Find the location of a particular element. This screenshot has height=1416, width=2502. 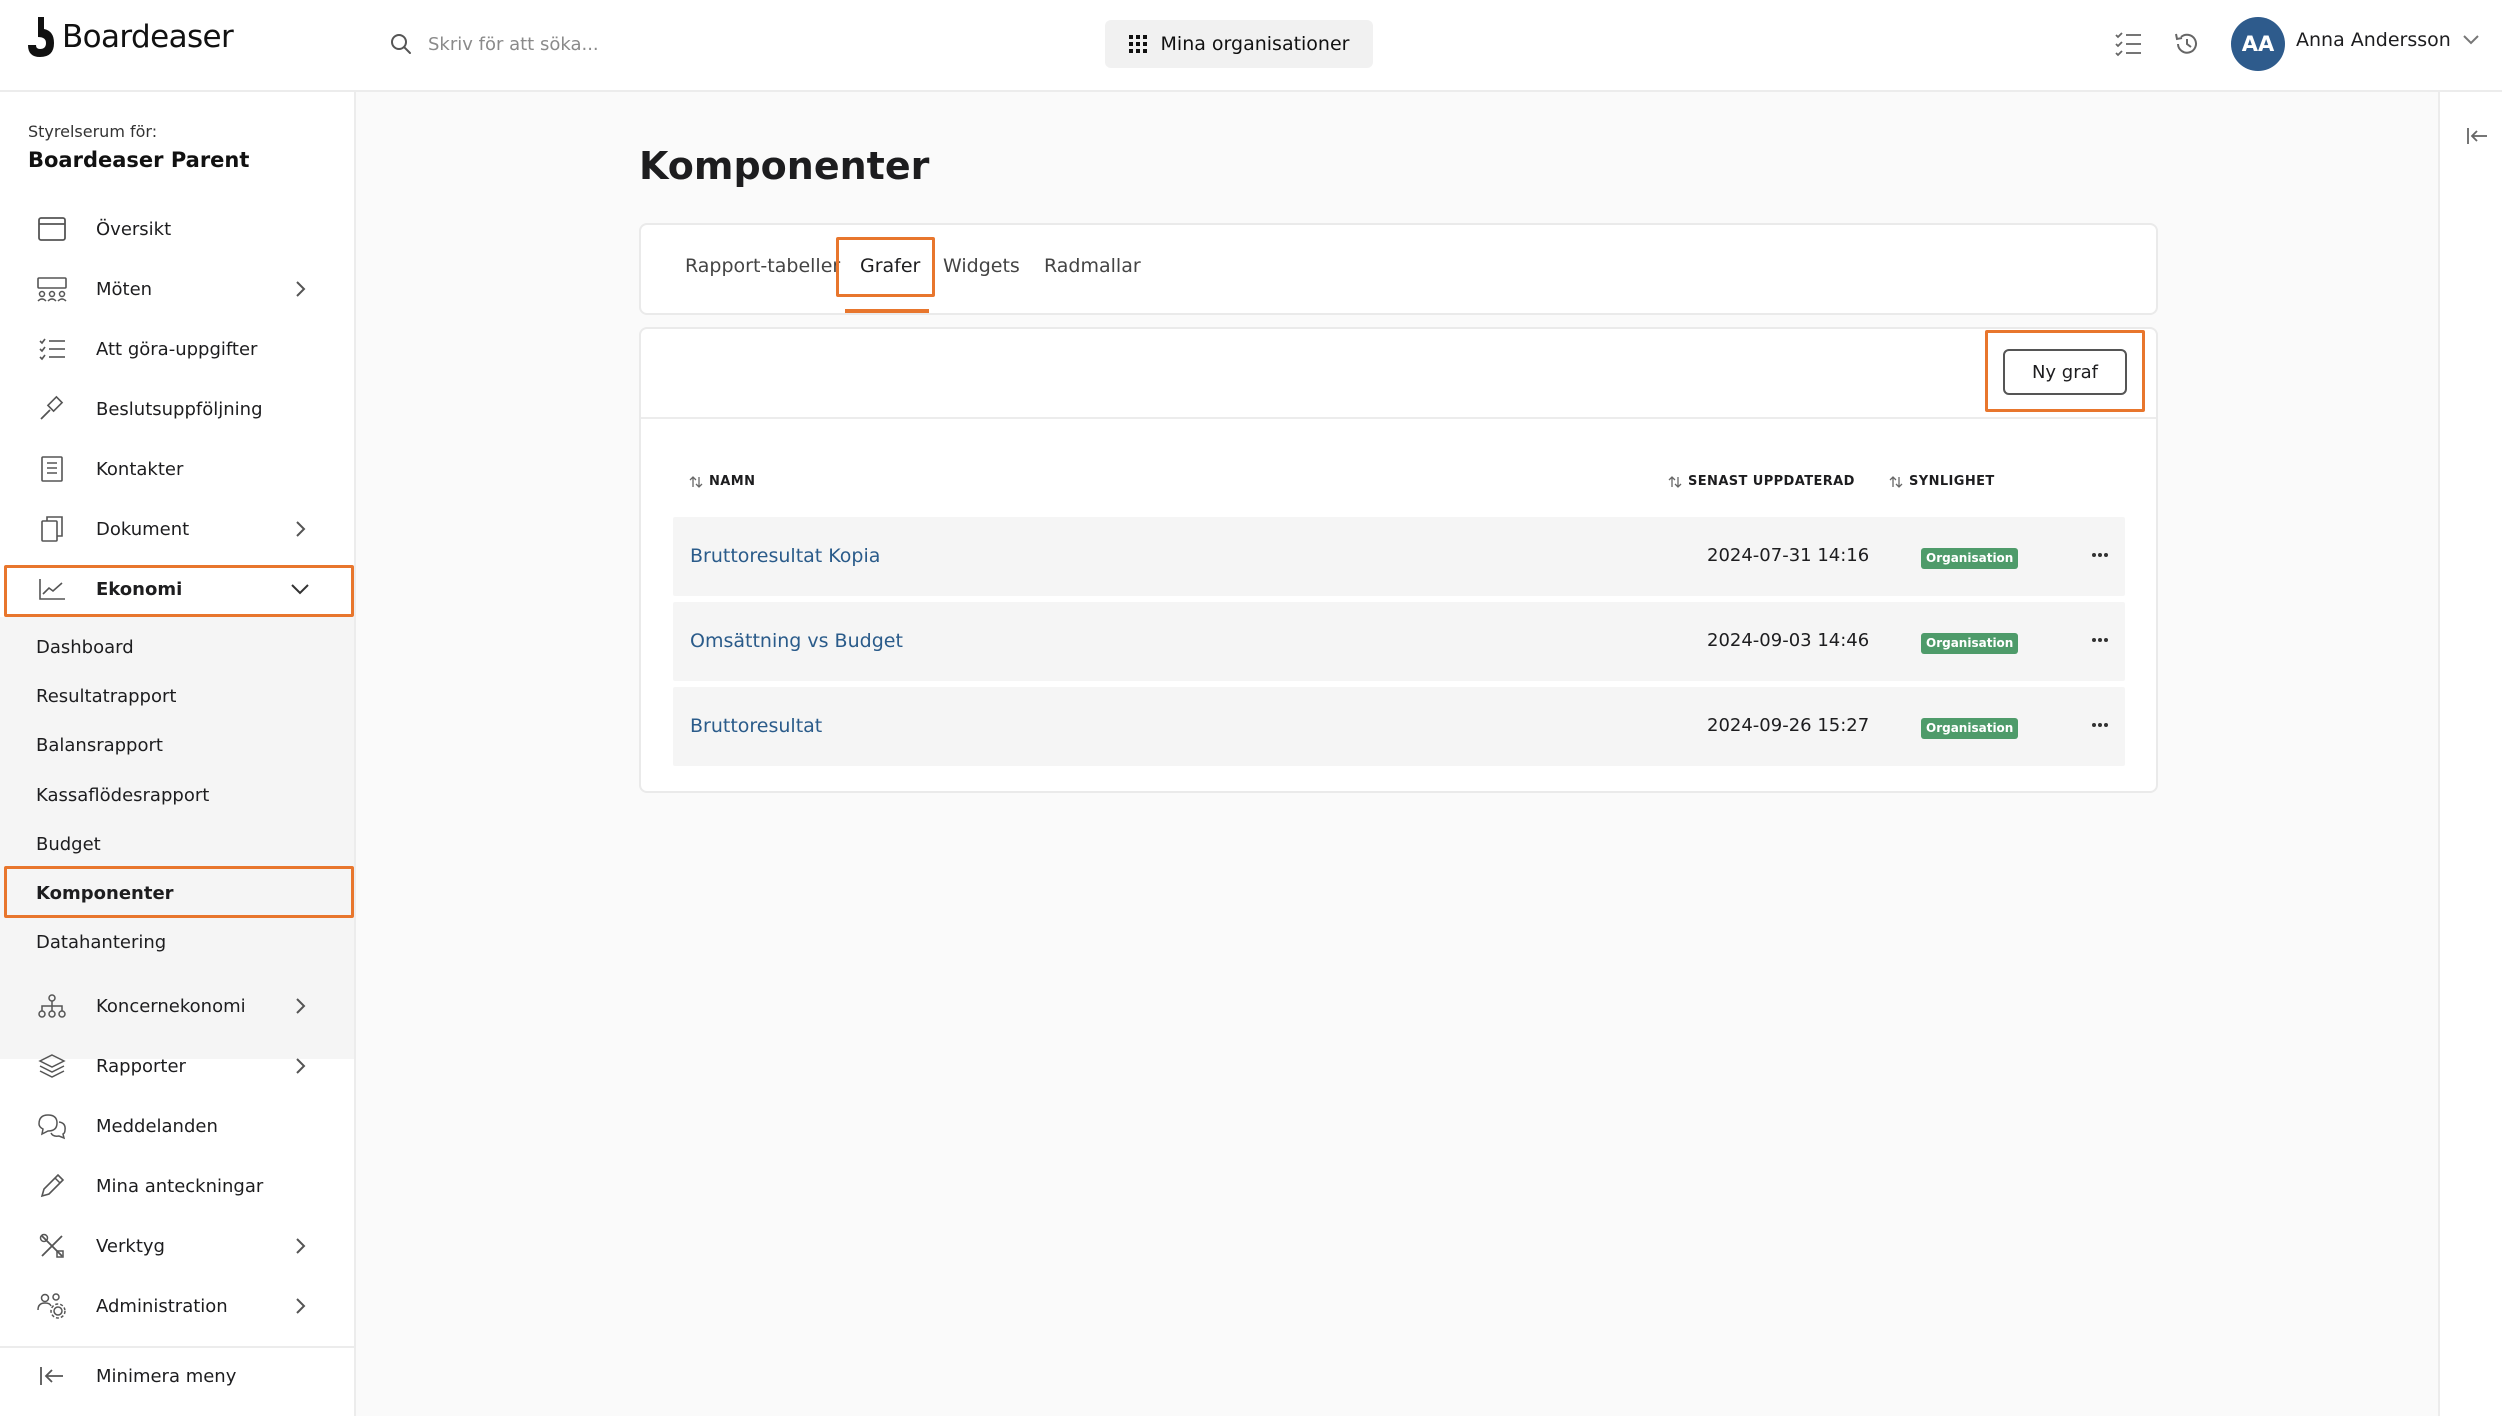

collapse-left-icon is located at coordinates (52, 1376).